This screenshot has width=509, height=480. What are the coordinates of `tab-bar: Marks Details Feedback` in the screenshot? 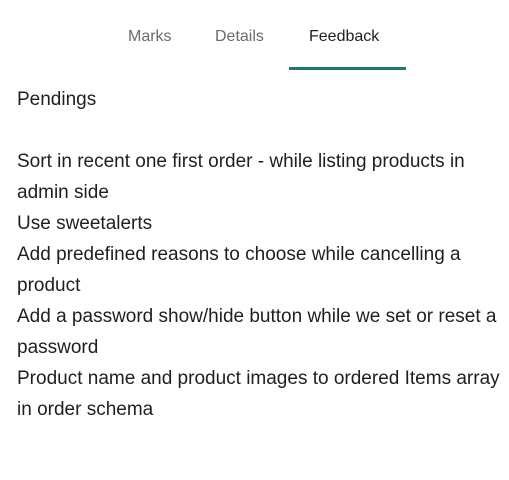 It's located at (254, 35).